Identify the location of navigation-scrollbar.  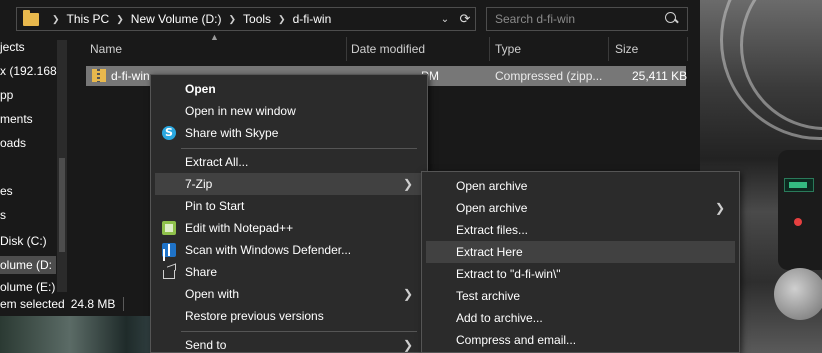
(62, 166).